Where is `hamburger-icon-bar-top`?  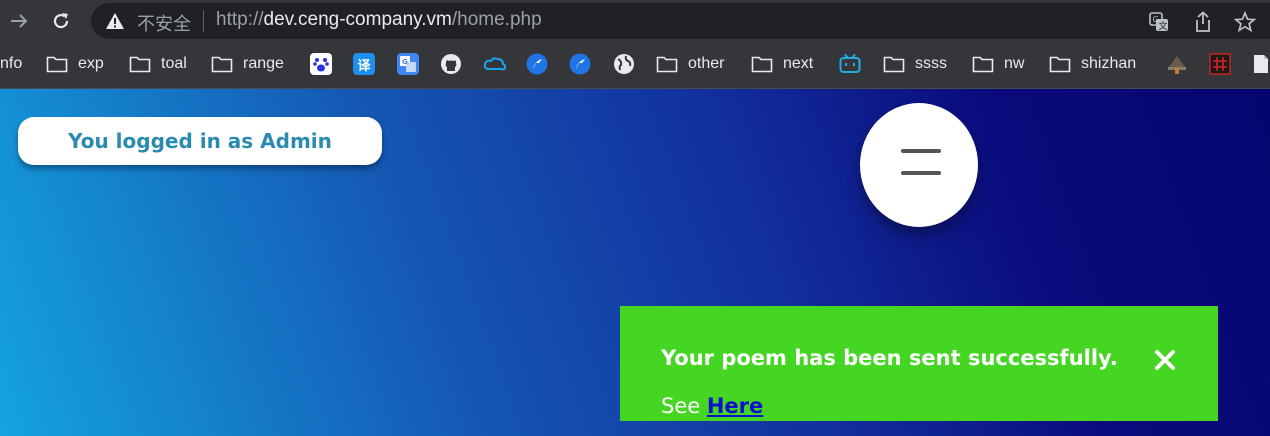 hamburger-icon-bar-top is located at coordinates (921, 151).